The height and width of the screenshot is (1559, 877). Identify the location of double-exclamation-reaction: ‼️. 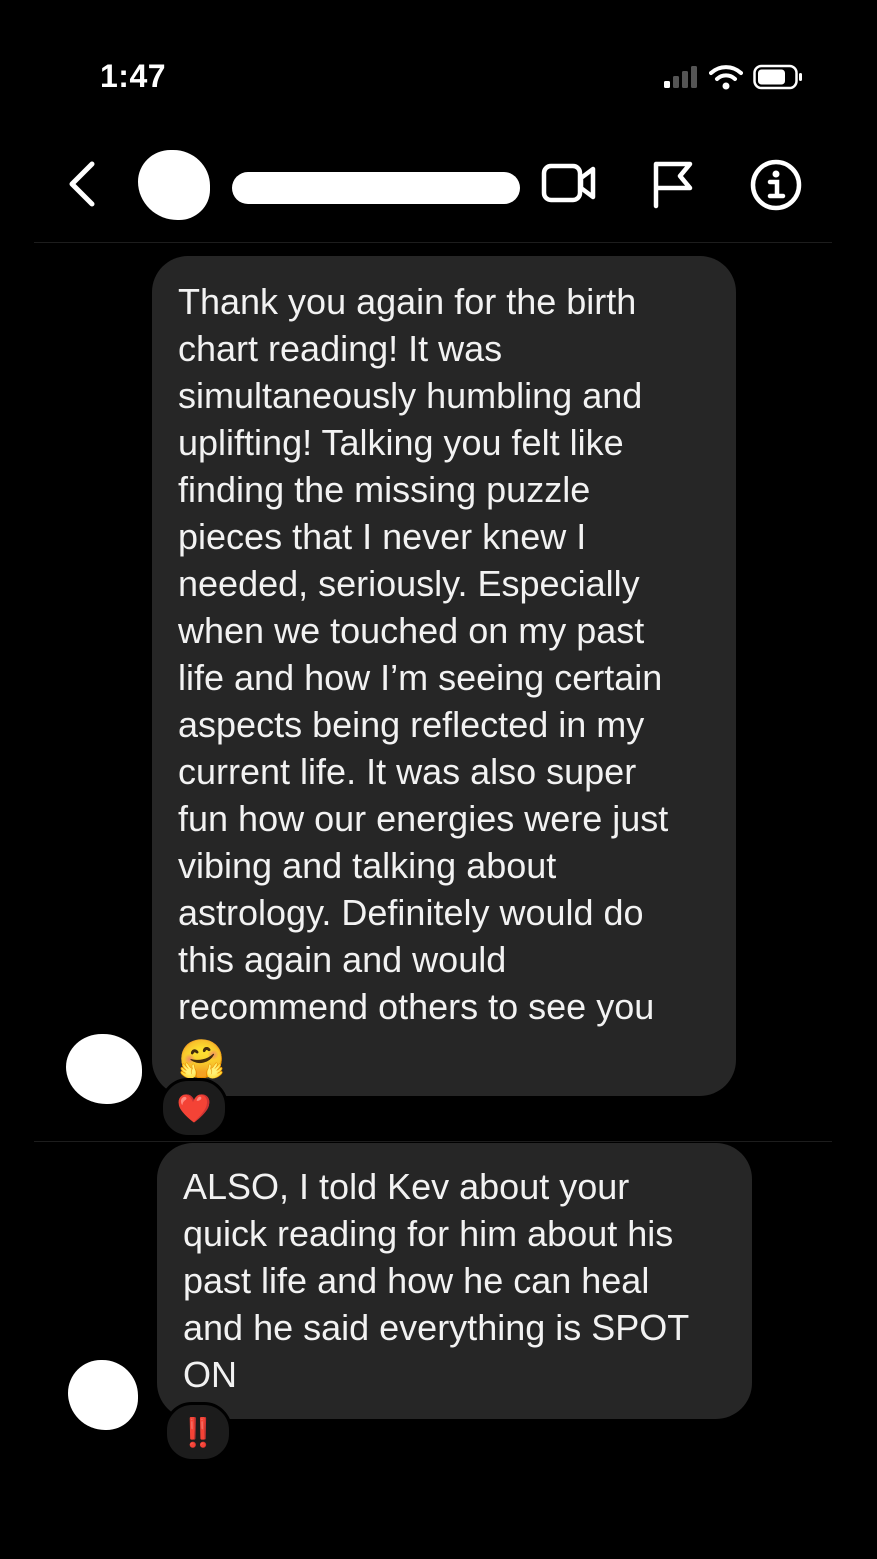
(198, 1432).